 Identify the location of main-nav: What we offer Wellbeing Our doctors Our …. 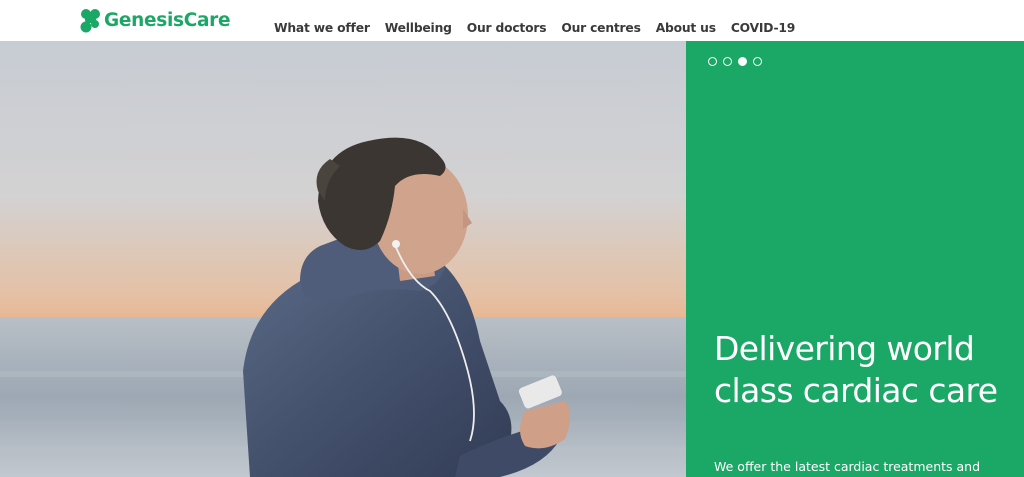
(542, 28).